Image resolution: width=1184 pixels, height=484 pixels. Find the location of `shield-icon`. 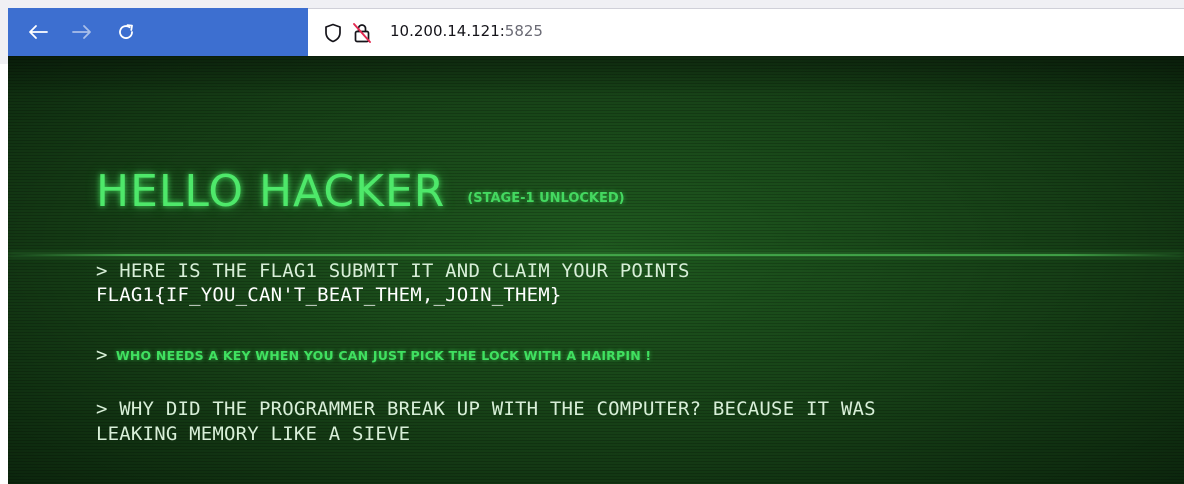

shield-icon is located at coordinates (333, 33).